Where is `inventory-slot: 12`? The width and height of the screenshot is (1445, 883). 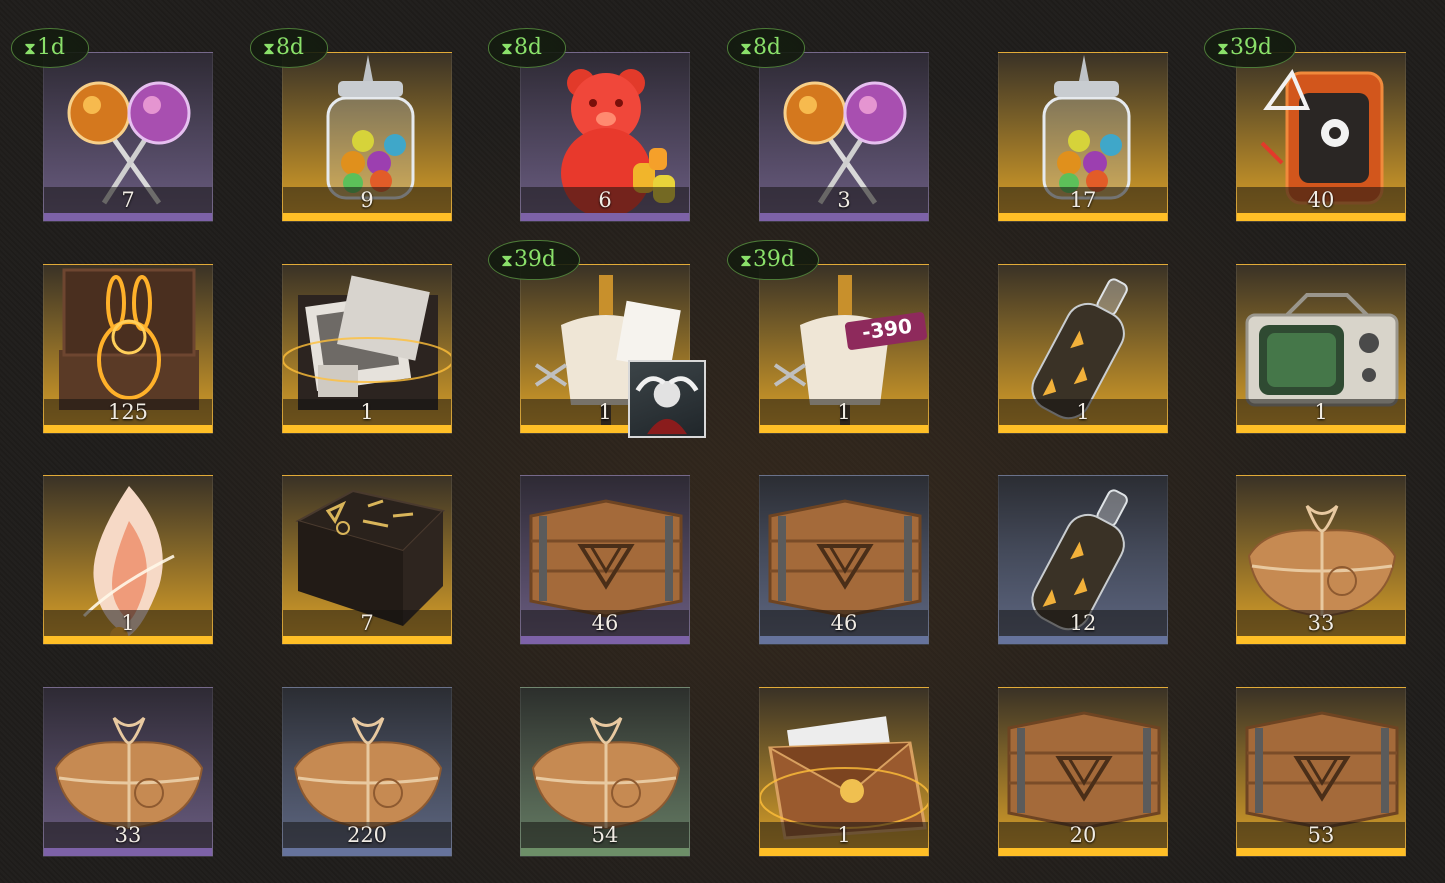 inventory-slot: 12 is located at coordinates (1083, 560).